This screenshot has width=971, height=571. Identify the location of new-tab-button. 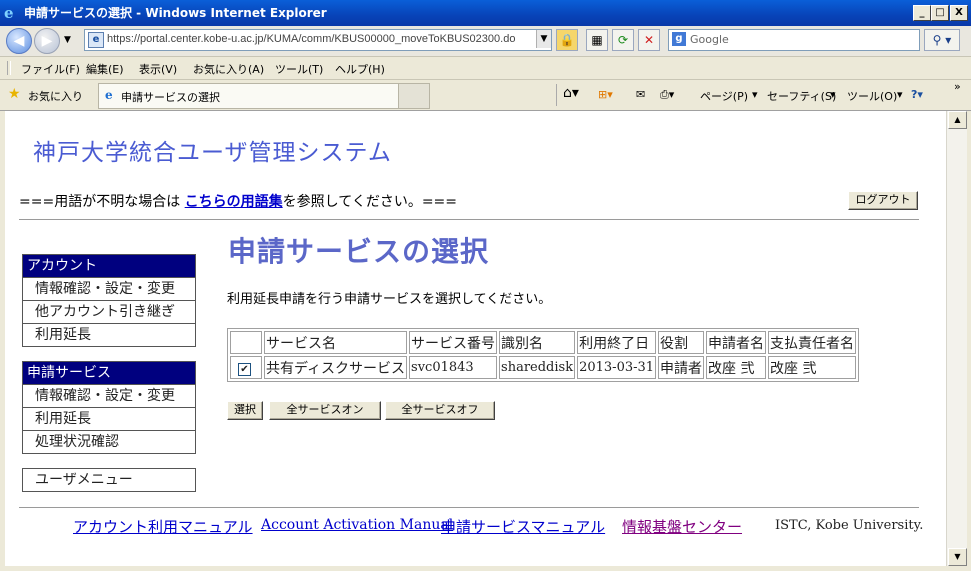
(414, 96).